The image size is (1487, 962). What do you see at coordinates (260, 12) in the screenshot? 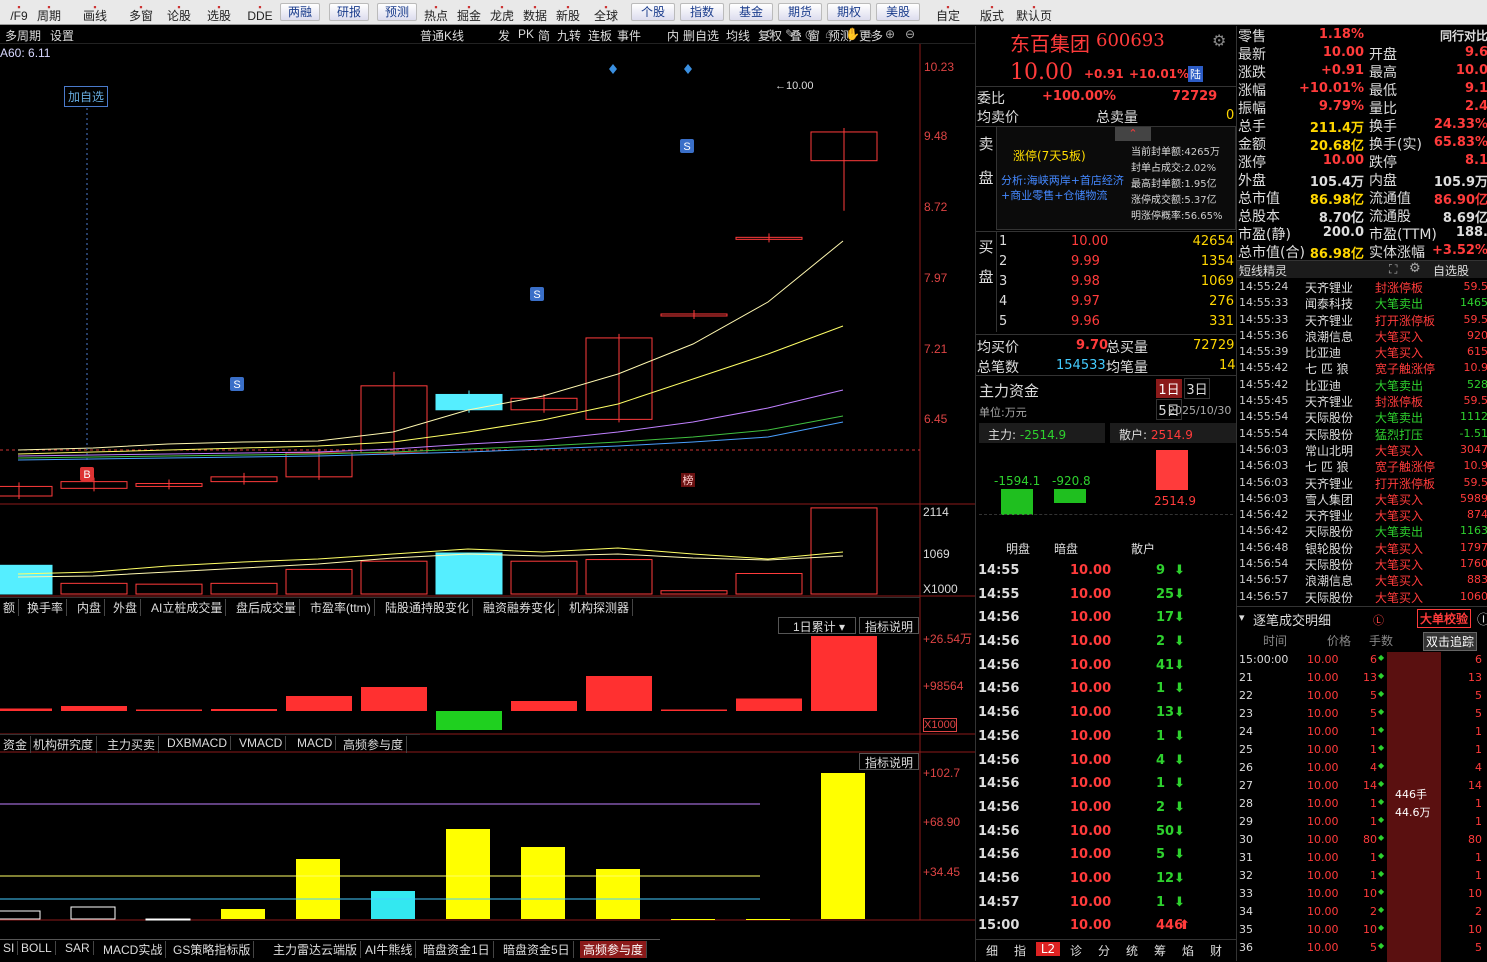
I see `toolbar-item-6: ▪ DDE` at bounding box center [260, 12].